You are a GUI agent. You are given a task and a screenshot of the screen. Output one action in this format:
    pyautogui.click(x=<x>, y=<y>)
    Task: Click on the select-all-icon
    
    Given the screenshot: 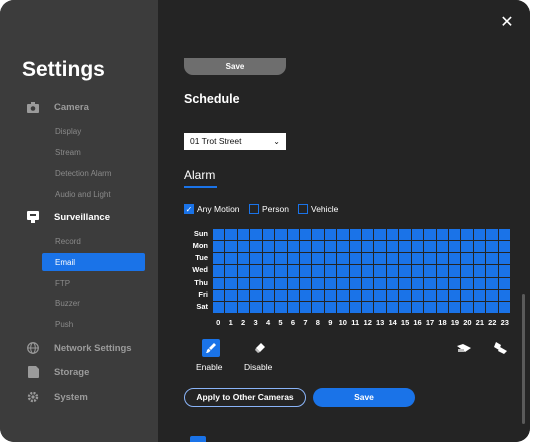 What is the action you would take?
    pyautogui.click(x=464, y=348)
    